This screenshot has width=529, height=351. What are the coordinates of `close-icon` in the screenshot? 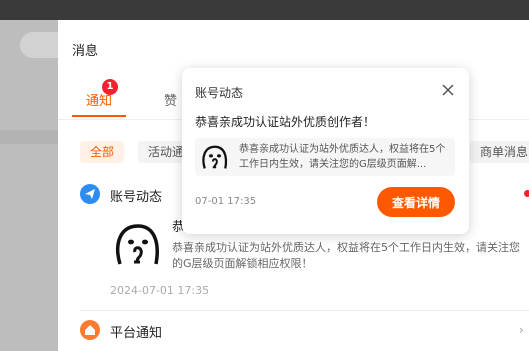 It's located at (448, 90).